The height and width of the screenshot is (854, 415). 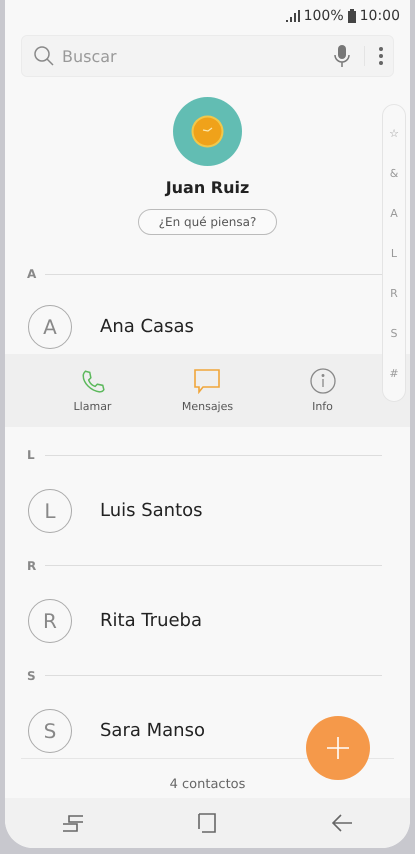 I want to click on contact-name: Ana Casas, so click(x=147, y=326).